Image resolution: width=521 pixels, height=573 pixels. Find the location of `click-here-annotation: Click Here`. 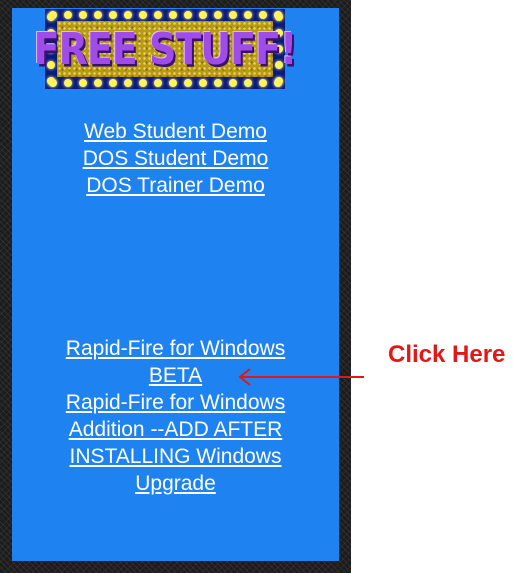

click-here-annotation: Click Here is located at coordinates (447, 354).